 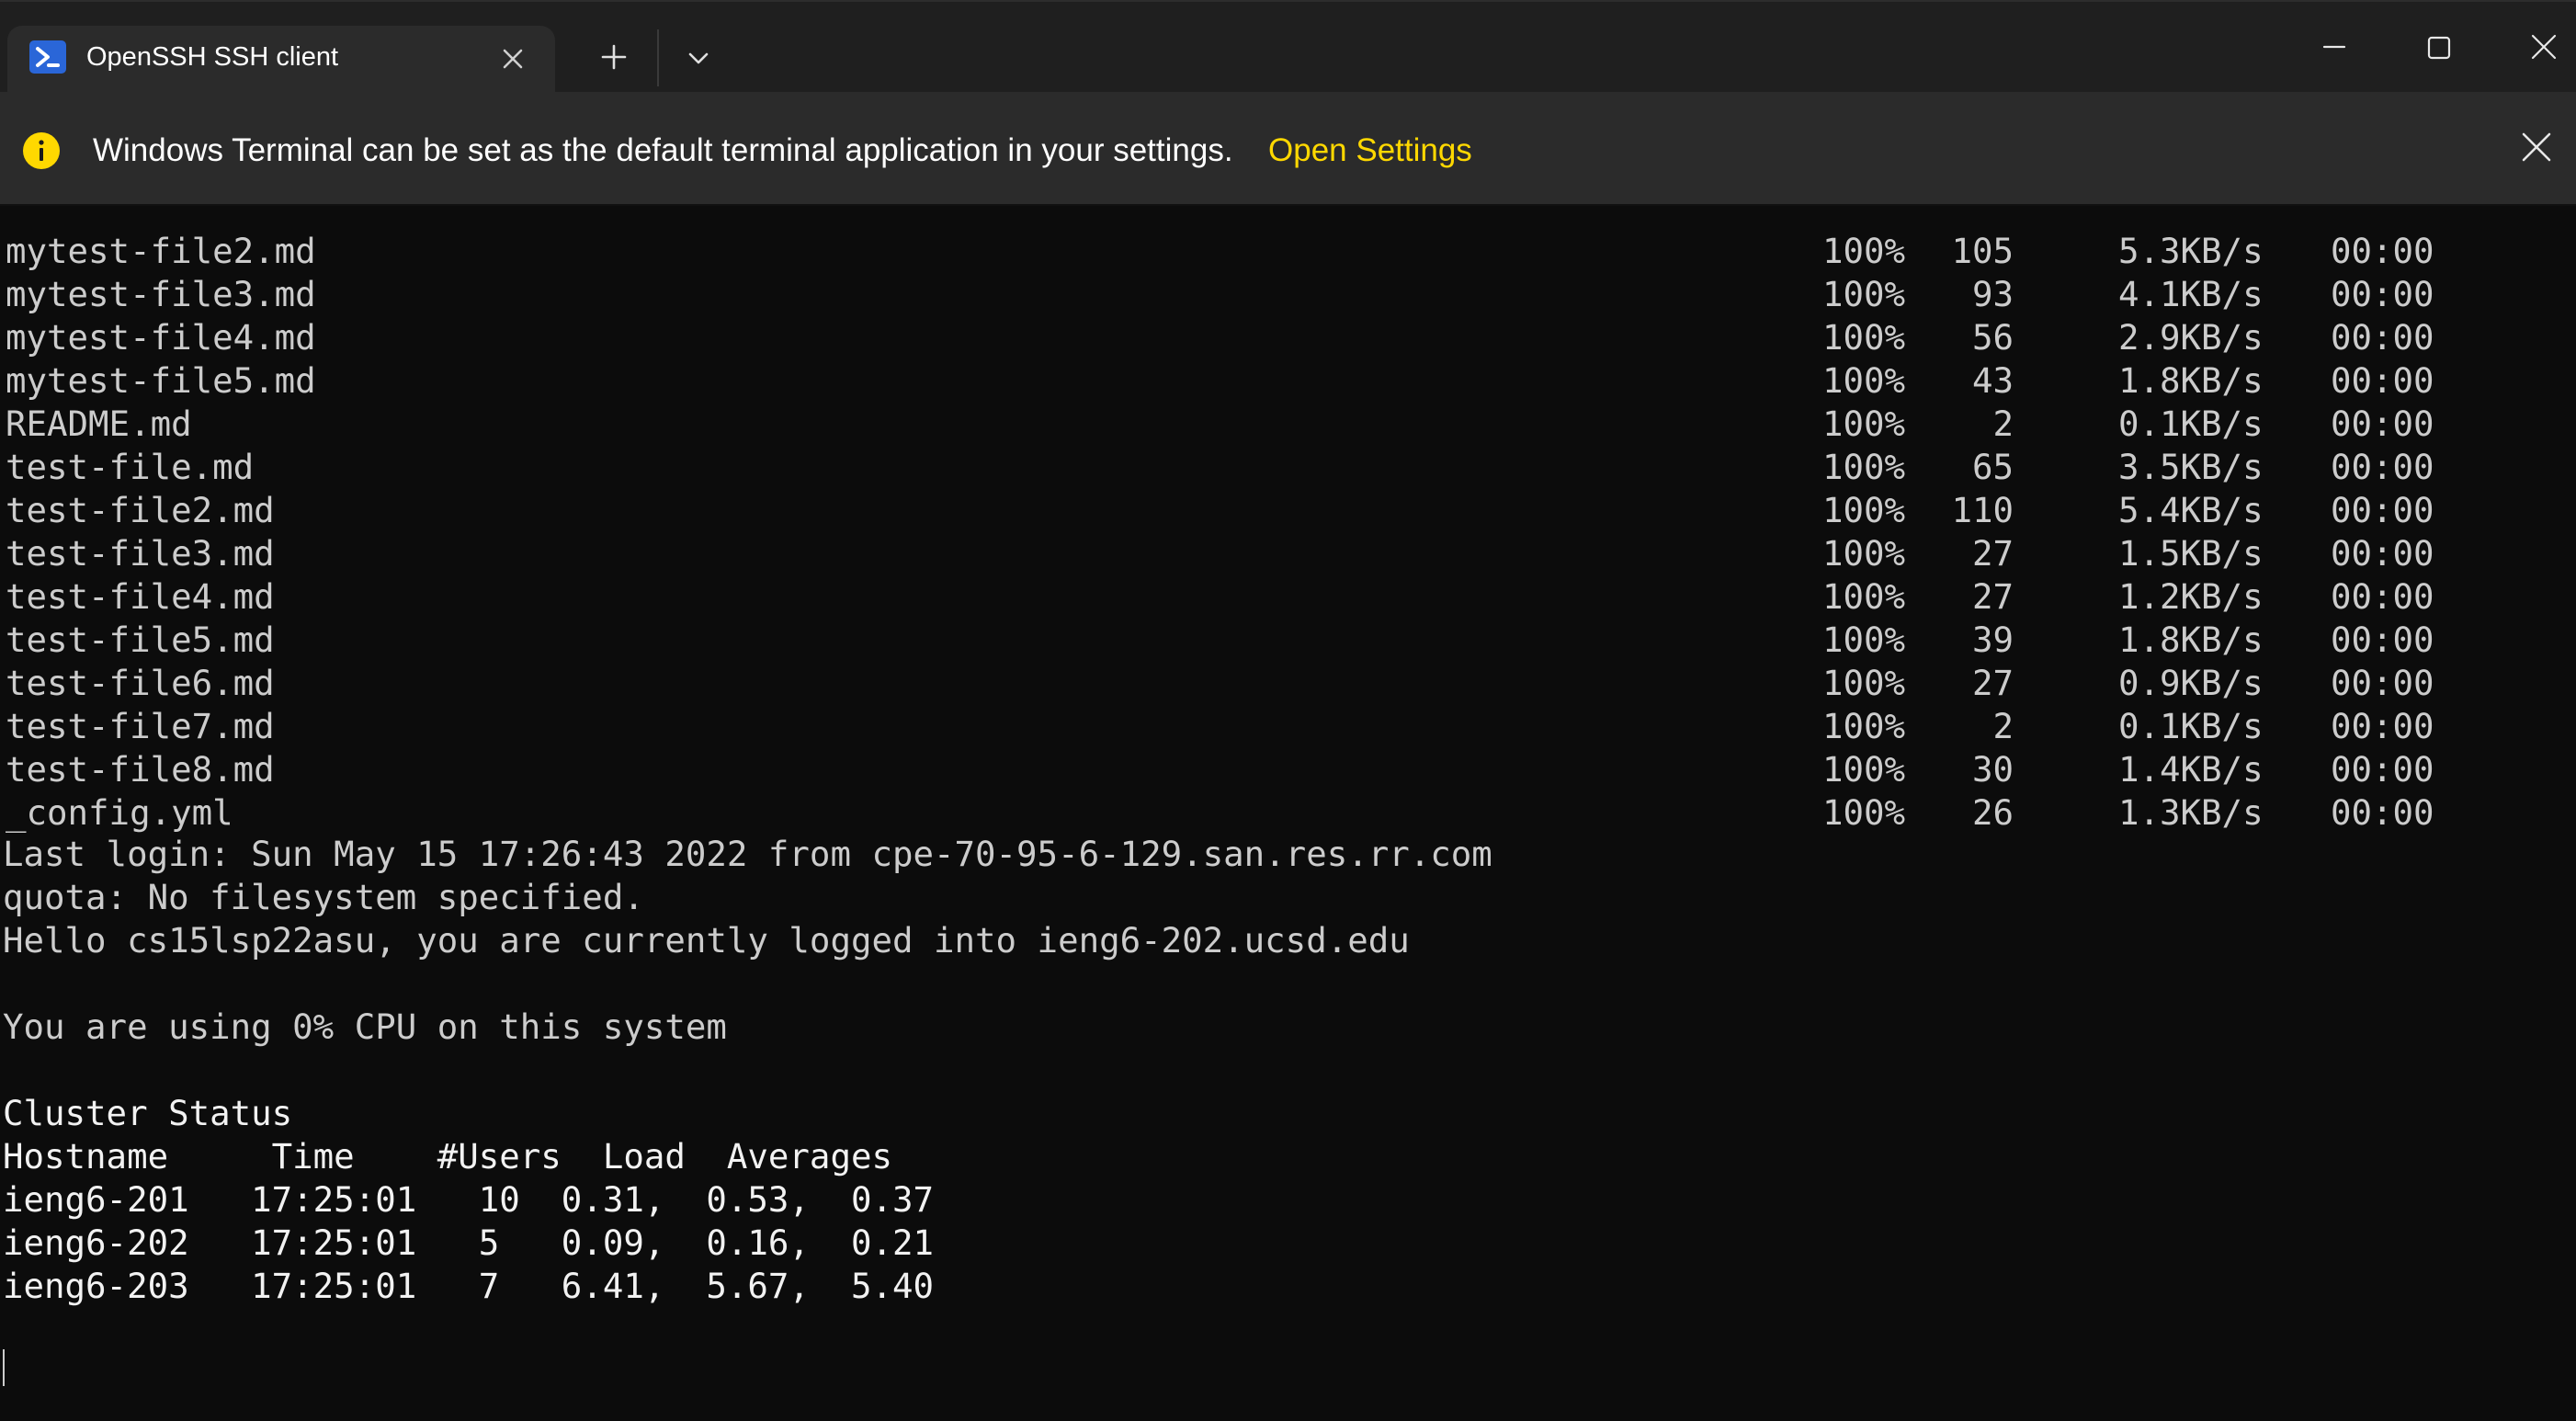 What do you see at coordinates (448, 1156) in the screenshot?
I see `cluster-table-header: Hostname Time #Users Load Averages` at bounding box center [448, 1156].